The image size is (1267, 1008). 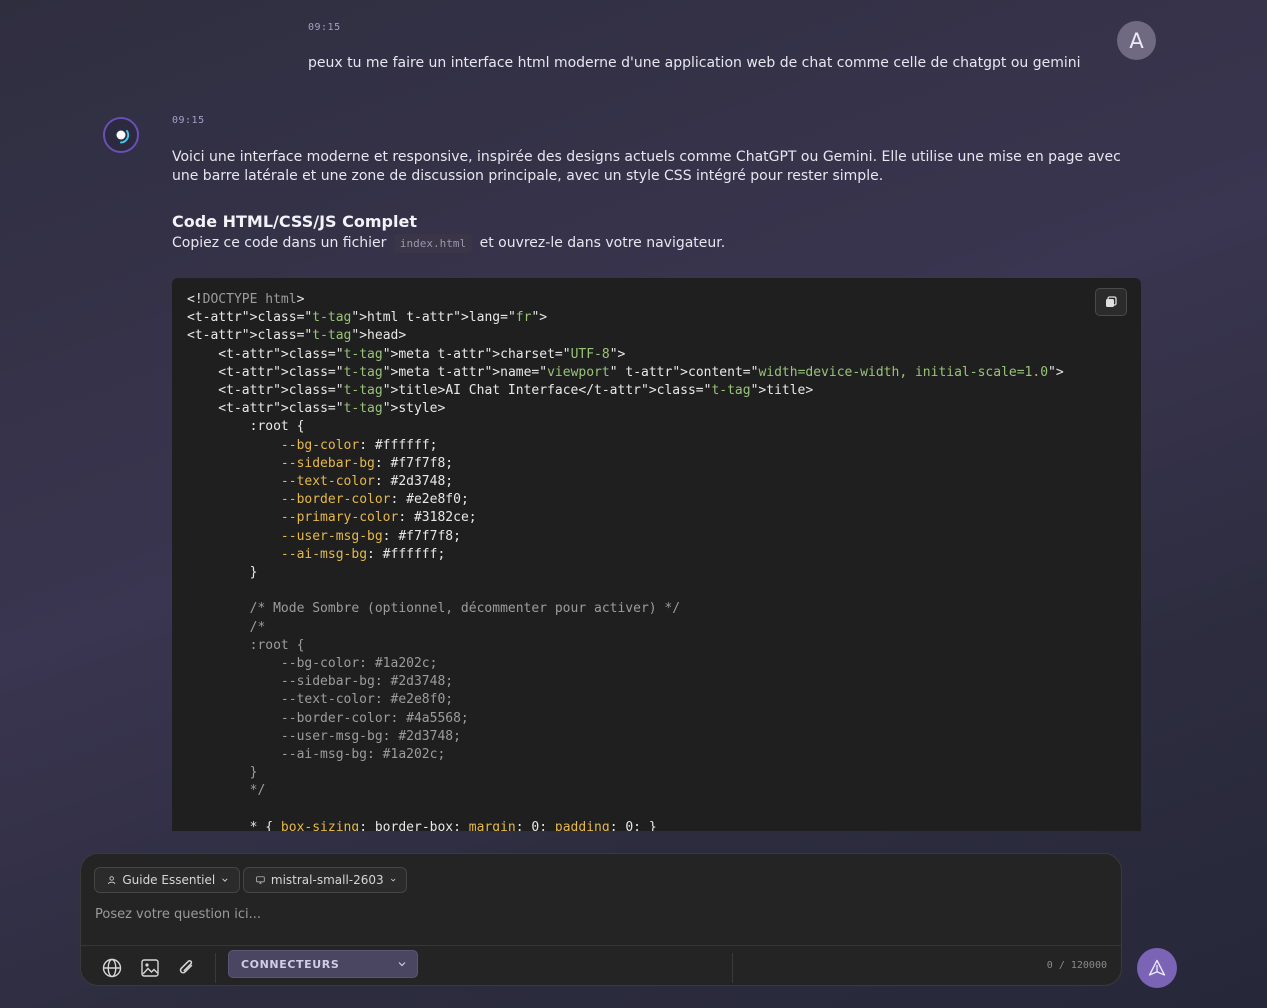 What do you see at coordinates (1076, 965) in the screenshot?
I see `character-counter: 0 / 120000` at bounding box center [1076, 965].